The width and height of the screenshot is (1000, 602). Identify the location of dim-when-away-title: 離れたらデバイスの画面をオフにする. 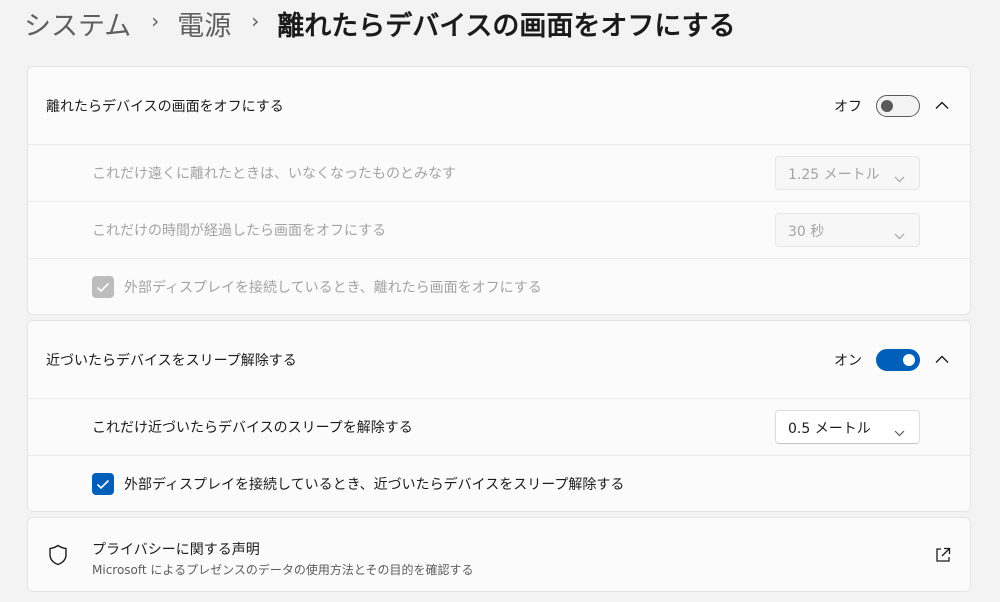
(165, 106).